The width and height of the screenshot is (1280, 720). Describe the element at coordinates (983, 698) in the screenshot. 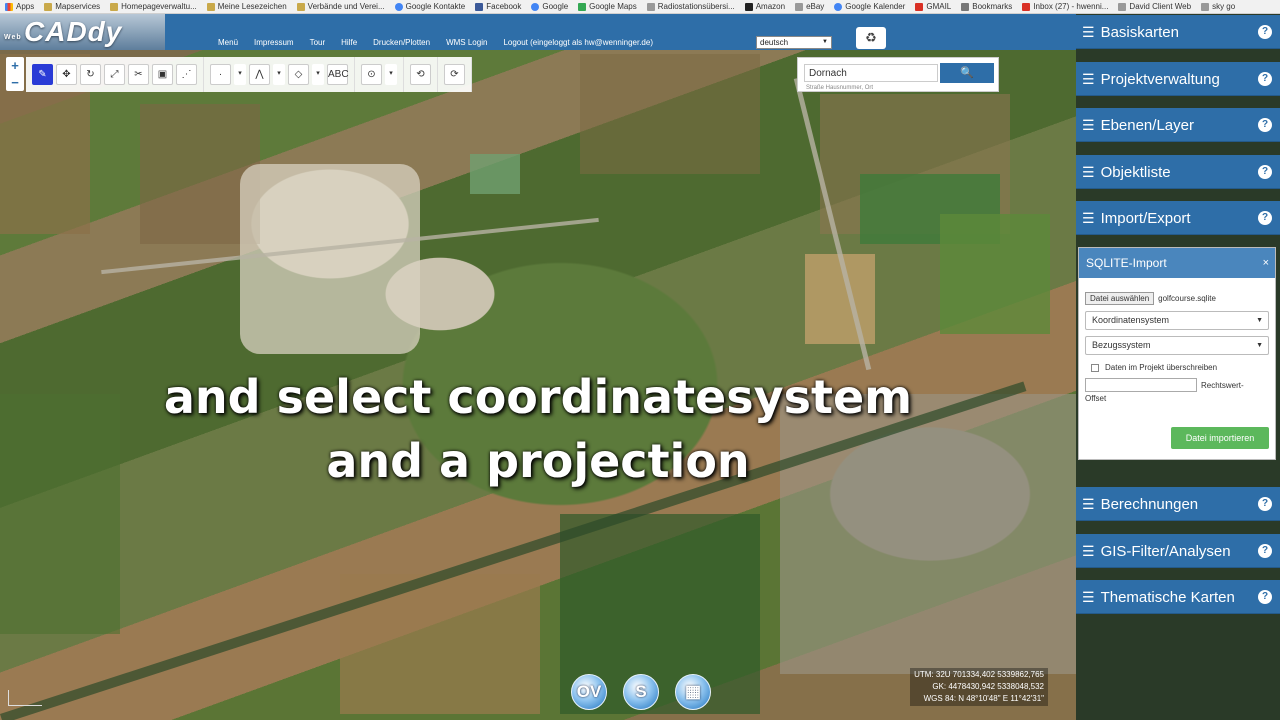

I see `wgs84-coordinates: WGS 84: N 48°10'48" E 11°42'31"` at that location.